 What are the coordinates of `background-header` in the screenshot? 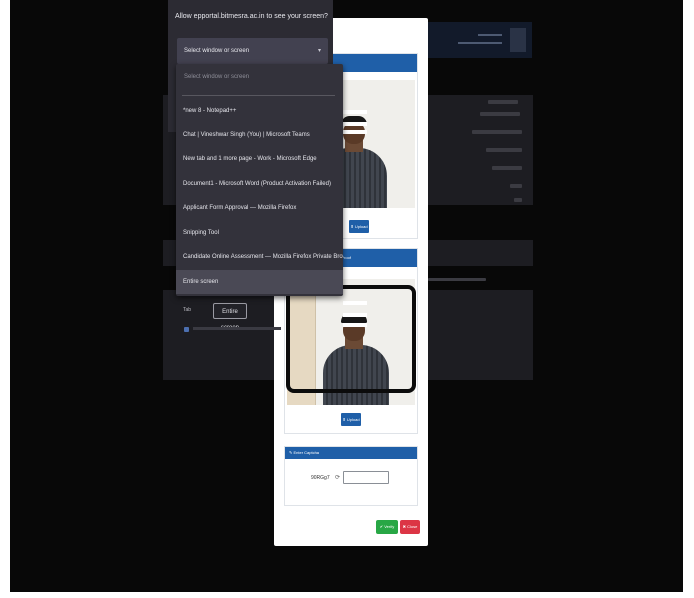 It's located at (479, 40).